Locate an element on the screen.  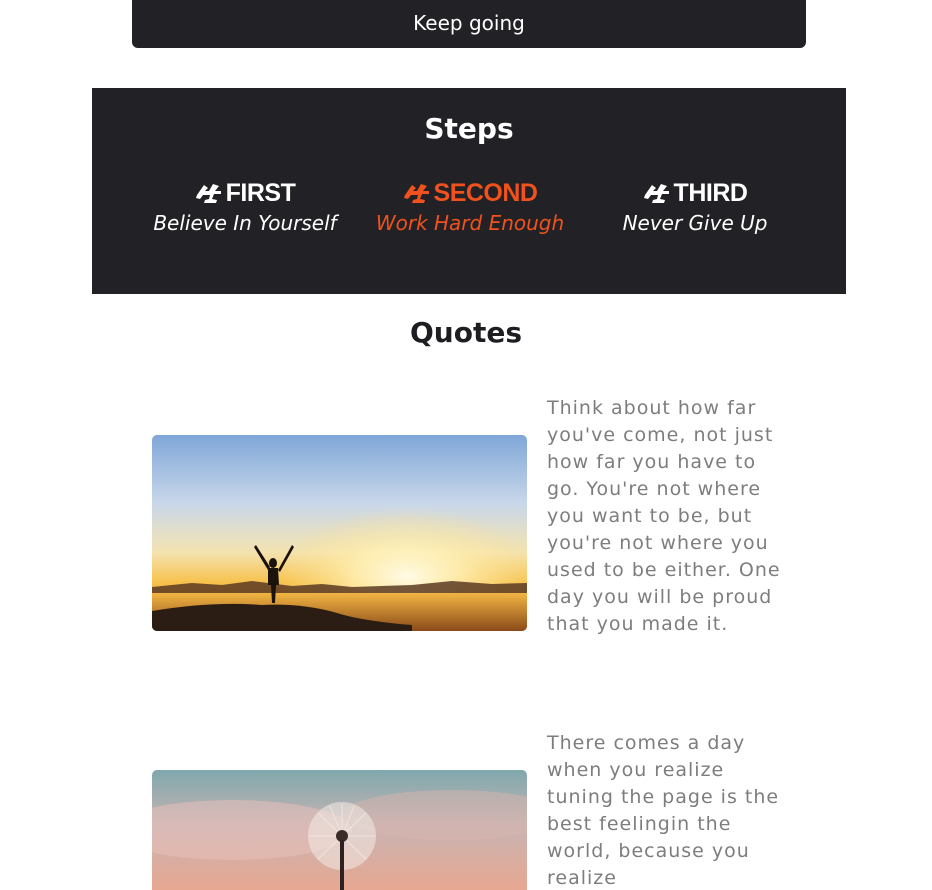
step-second-subtitle: Work Hard Enough is located at coordinates (470, 223).